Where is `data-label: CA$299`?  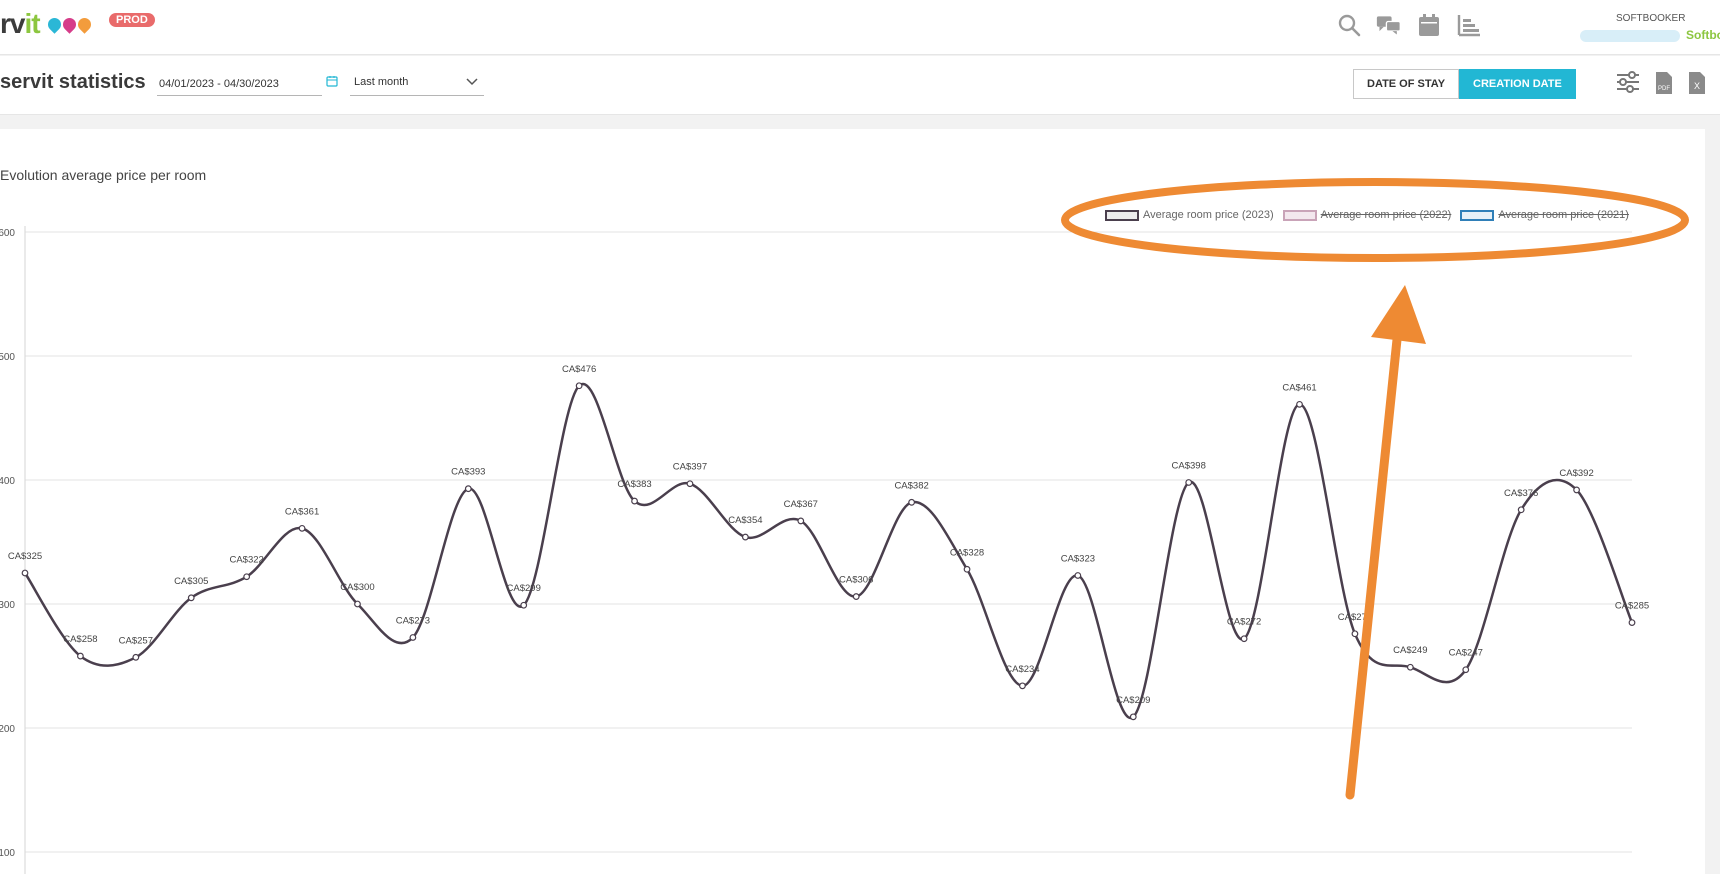 data-label: CA$299 is located at coordinates (524, 588).